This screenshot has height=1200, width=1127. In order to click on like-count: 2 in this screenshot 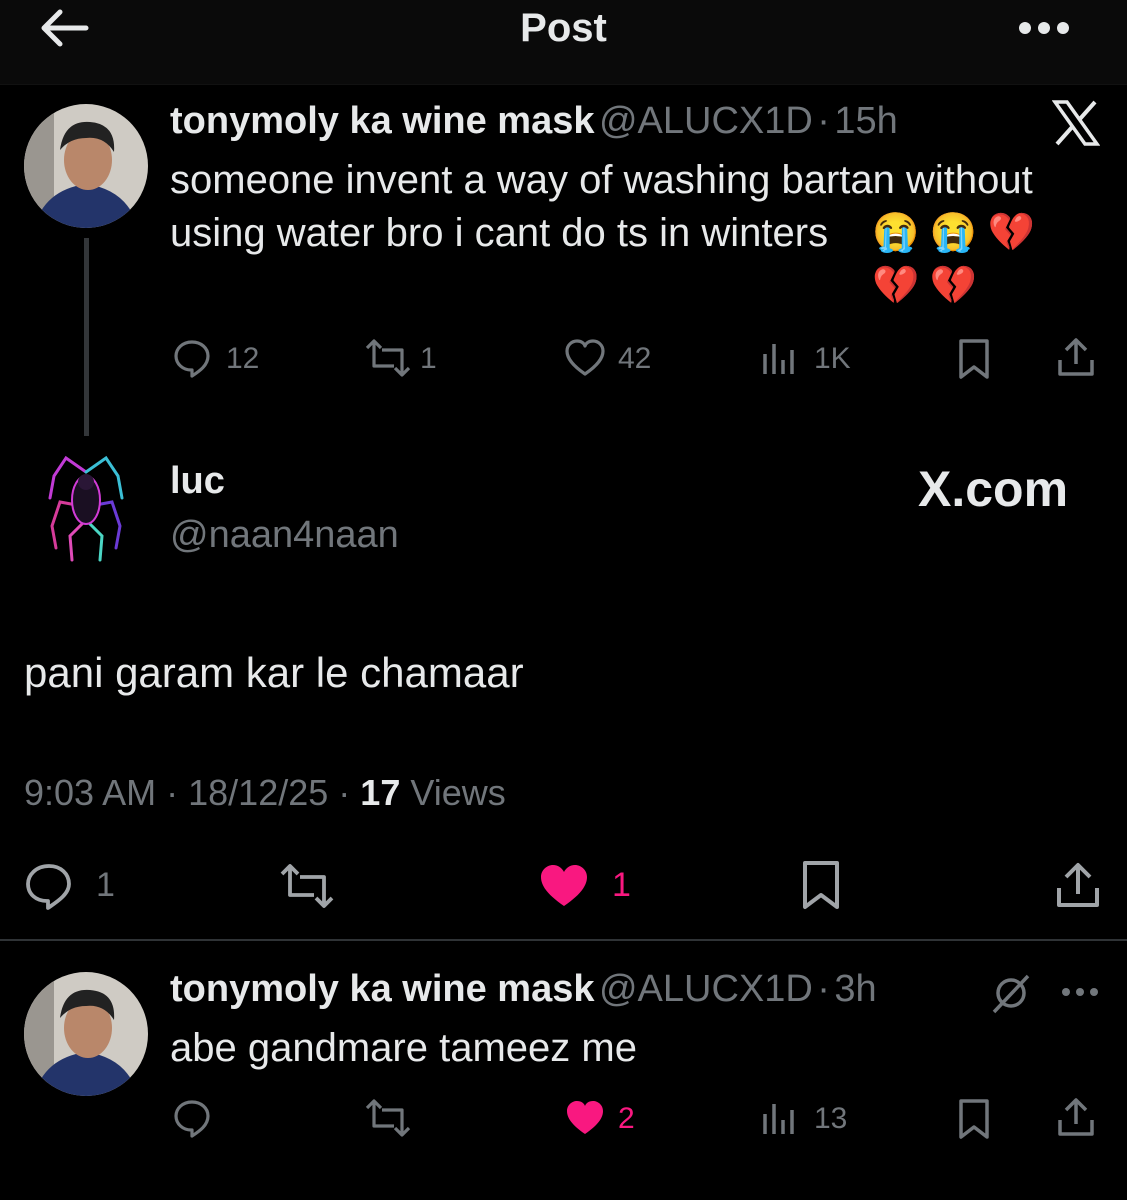, I will do `click(626, 1118)`.